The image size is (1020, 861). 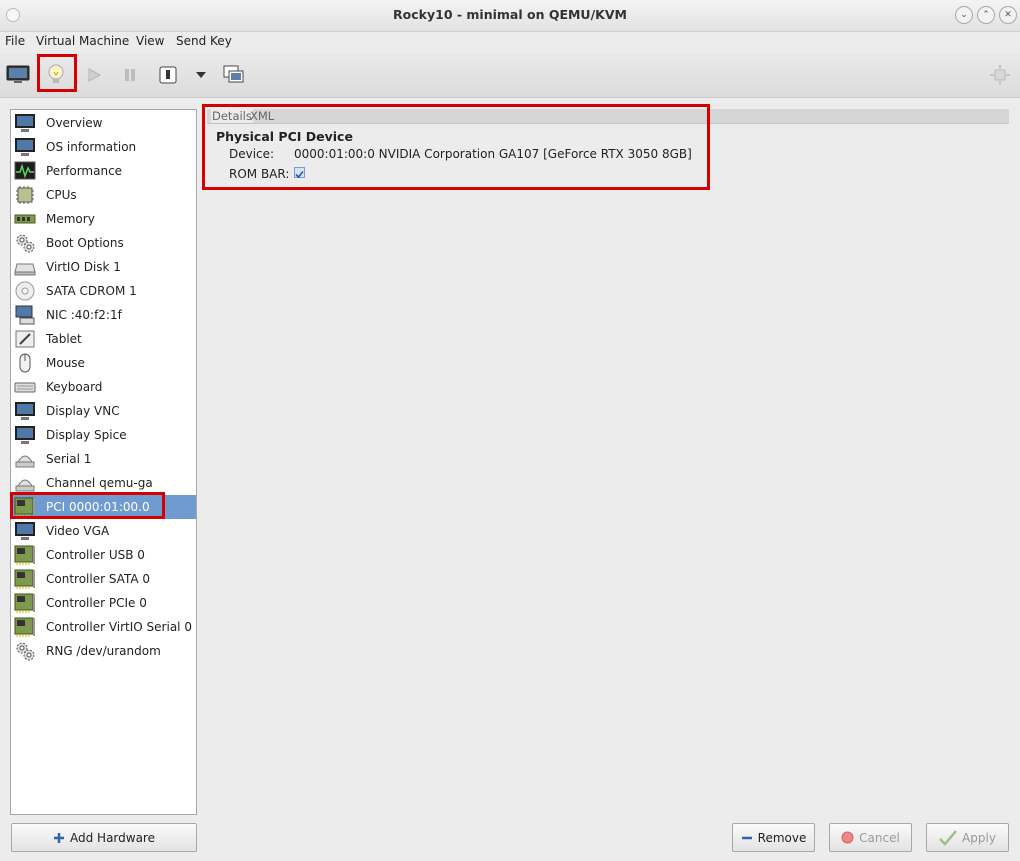 I want to click on nic-icon, so click(x=25, y=315).